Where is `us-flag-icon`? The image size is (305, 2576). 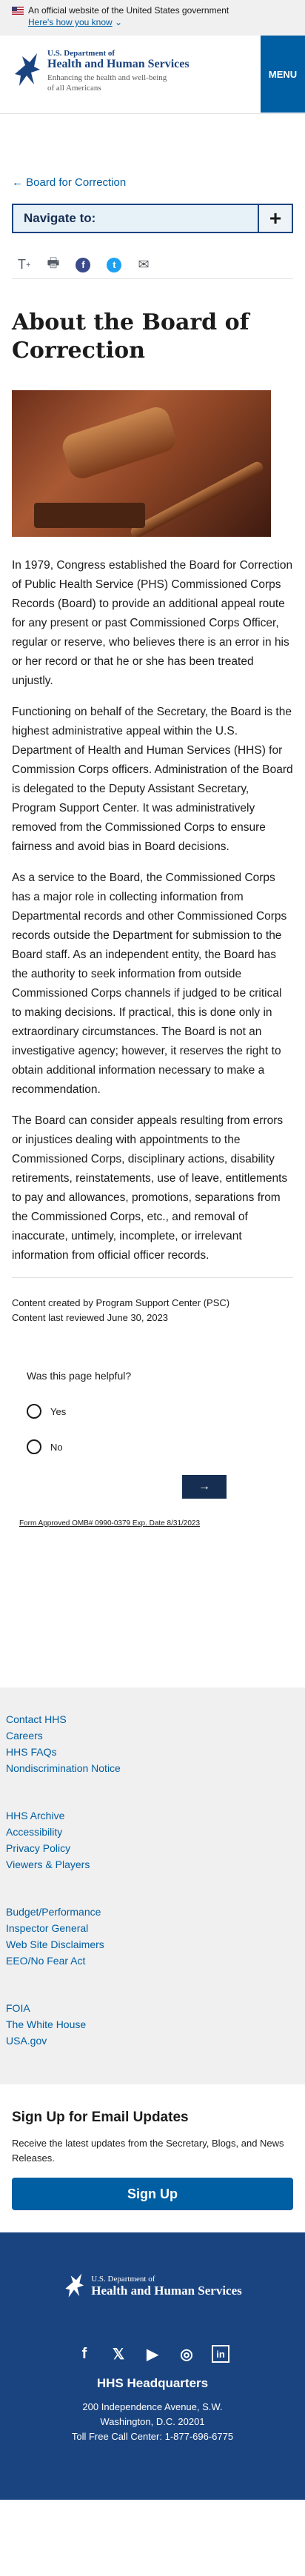
us-flag-icon is located at coordinates (18, 10).